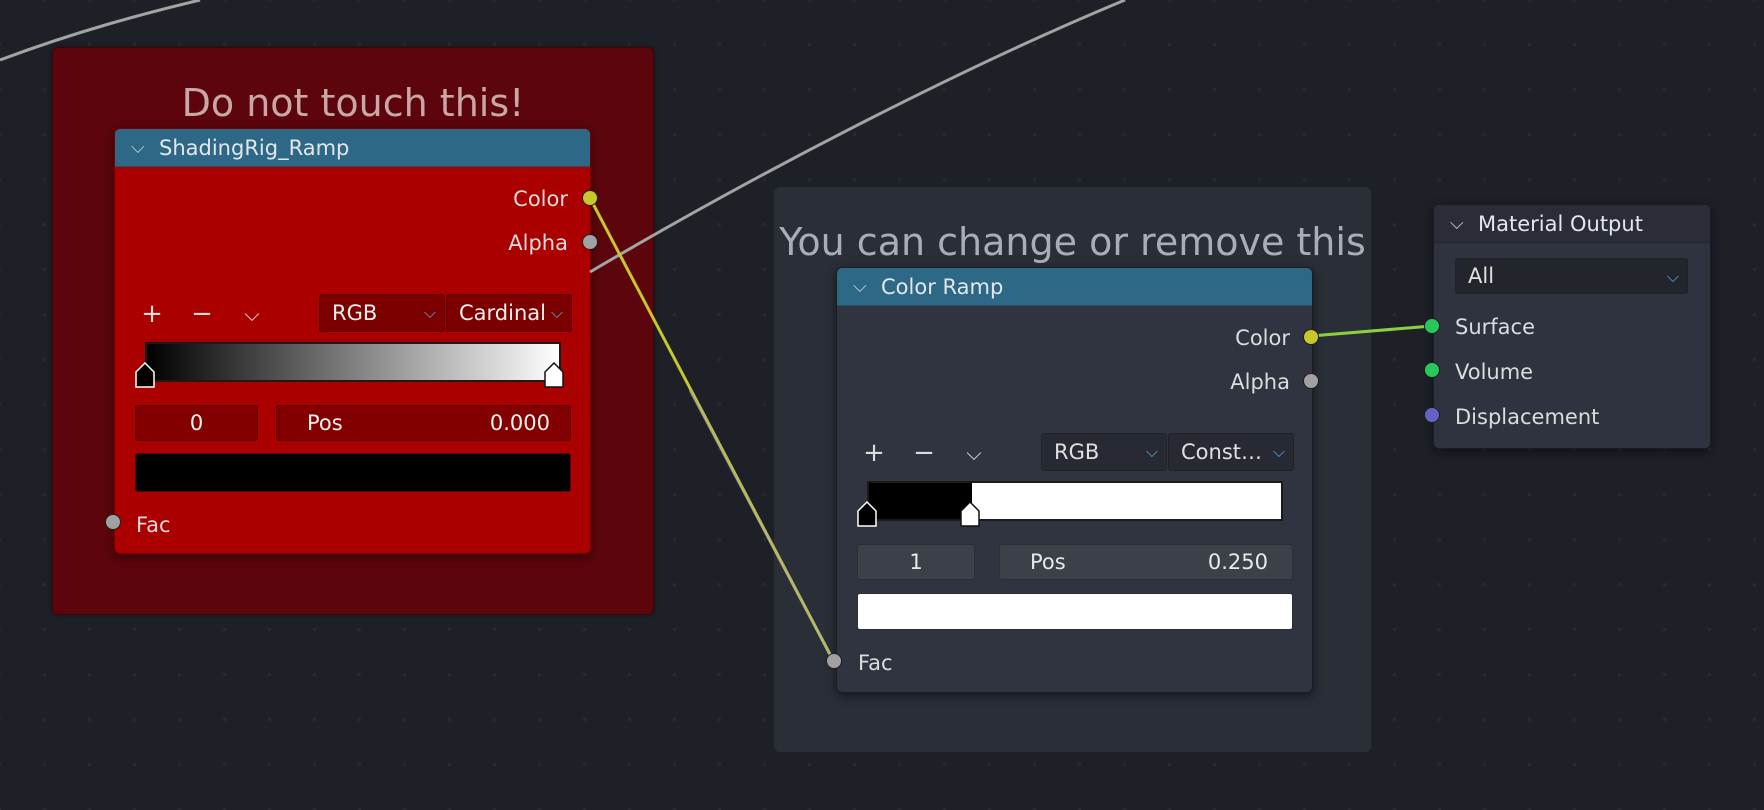 Image resolution: width=1764 pixels, height=810 pixels. I want to click on node-header: ⌵ ShadingRig_Ramp, so click(352, 148).